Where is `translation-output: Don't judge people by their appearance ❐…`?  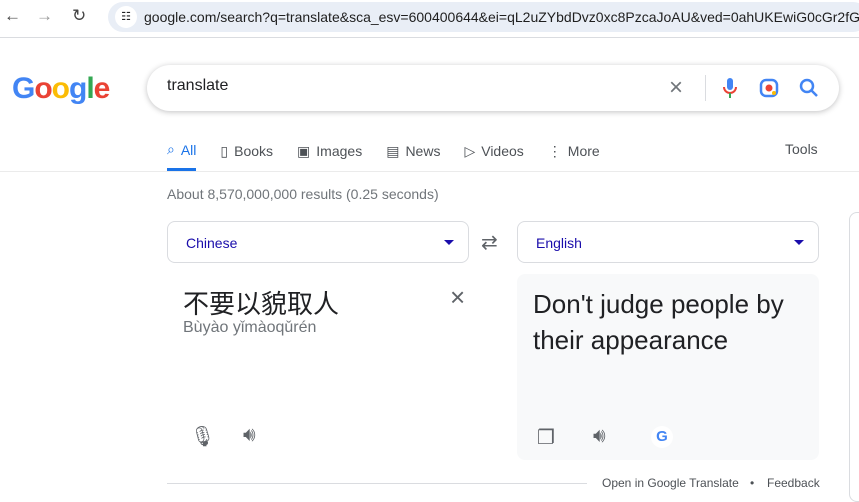
translation-output: Don't judge people by their appearance ❐… is located at coordinates (668, 367).